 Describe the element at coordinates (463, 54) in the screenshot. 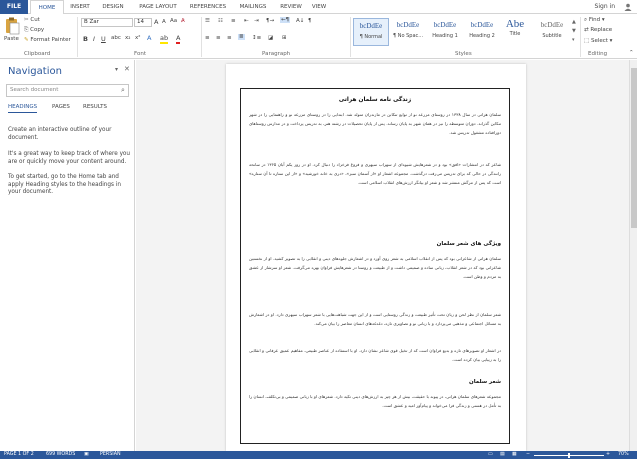

I see `styles-group-label: Styles` at that location.